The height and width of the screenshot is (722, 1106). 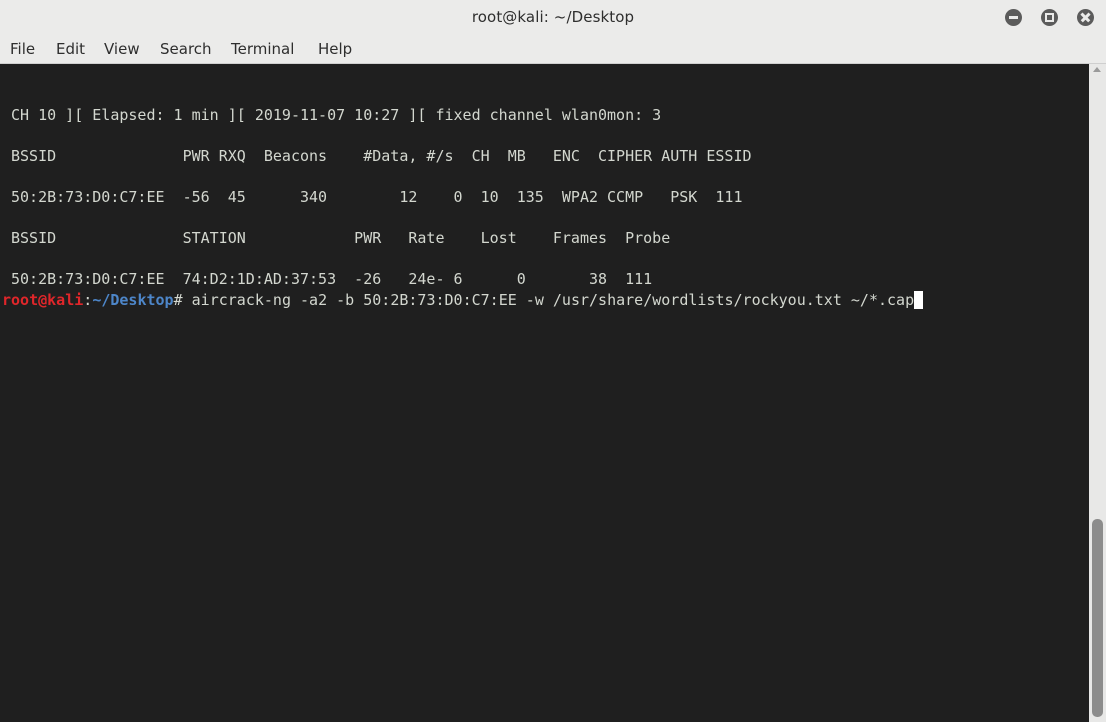 I want to click on menu-search: Search, so click(x=186, y=49).